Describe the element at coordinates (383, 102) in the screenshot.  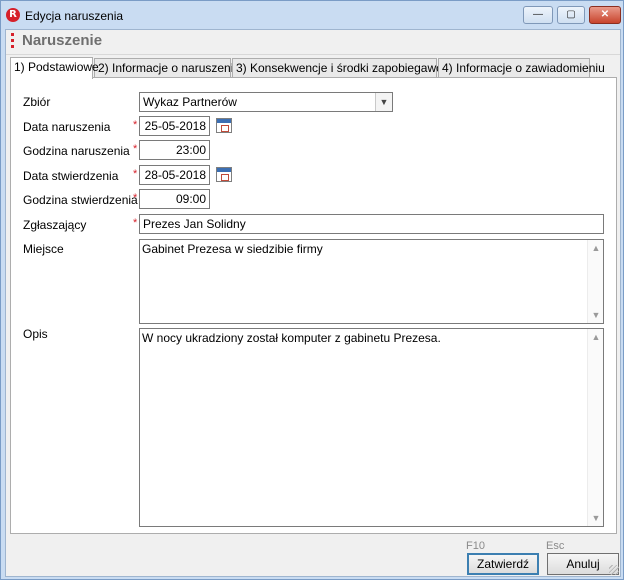
I see `chevron-down-icon: ▼` at that location.